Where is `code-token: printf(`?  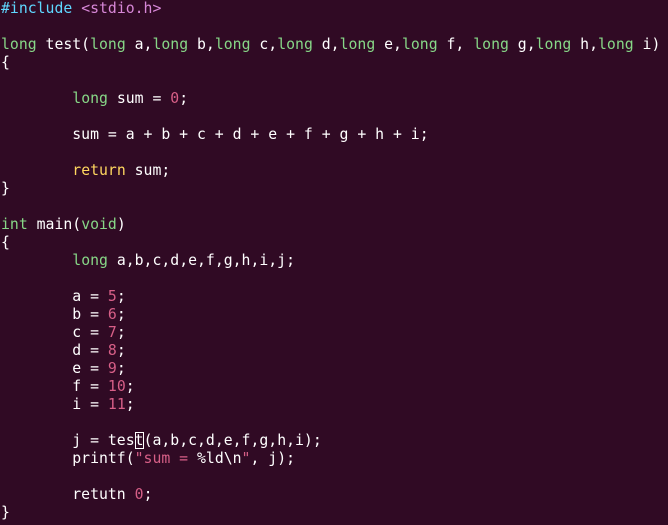
code-token: printf( is located at coordinates (68, 458).